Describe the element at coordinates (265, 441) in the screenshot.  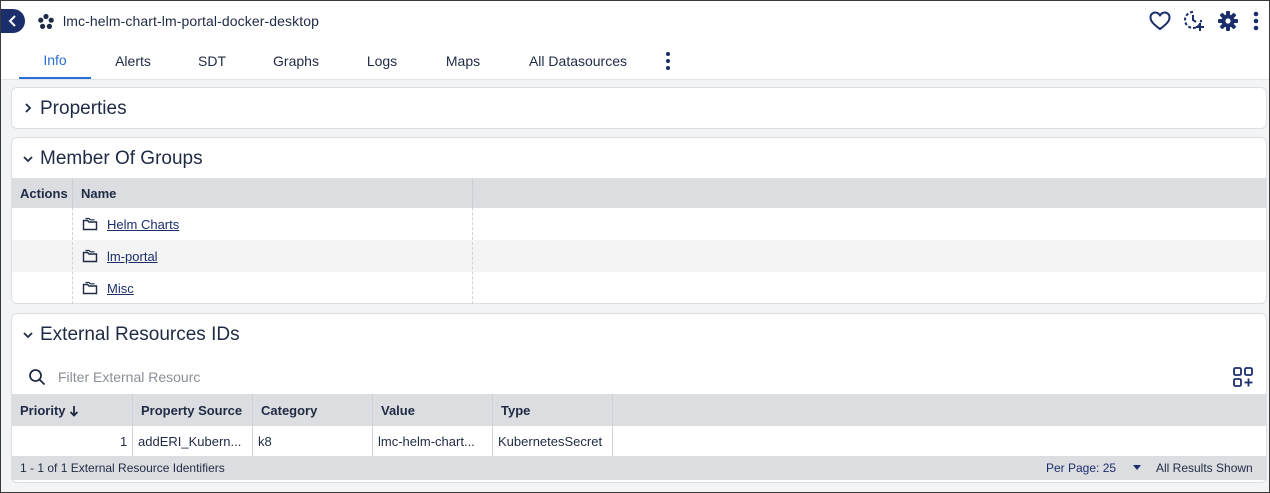
I see `cell-category: k8` at that location.